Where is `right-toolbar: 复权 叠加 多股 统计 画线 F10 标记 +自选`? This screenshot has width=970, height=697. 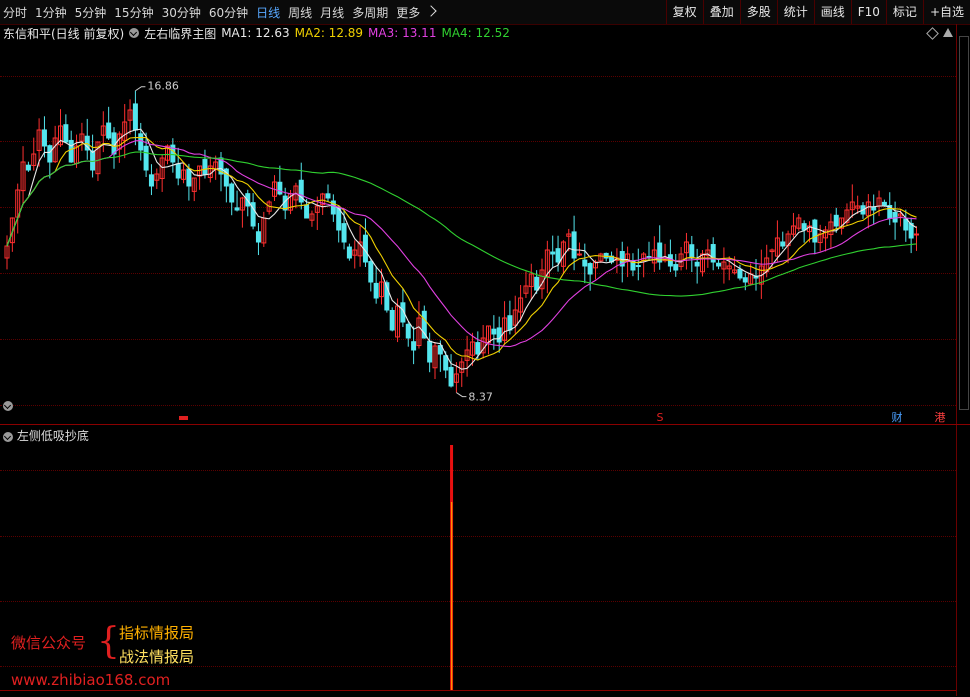
right-toolbar: 复权 叠加 多股 统计 画线 F10 标记 +自选 is located at coordinates (817, 12).